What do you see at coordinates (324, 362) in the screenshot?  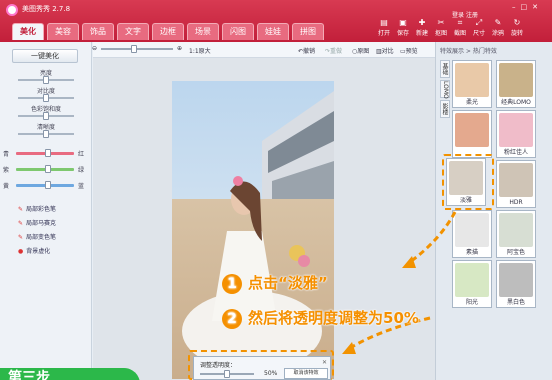 I see `close-icon: ✕` at bounding box center [324, 362].